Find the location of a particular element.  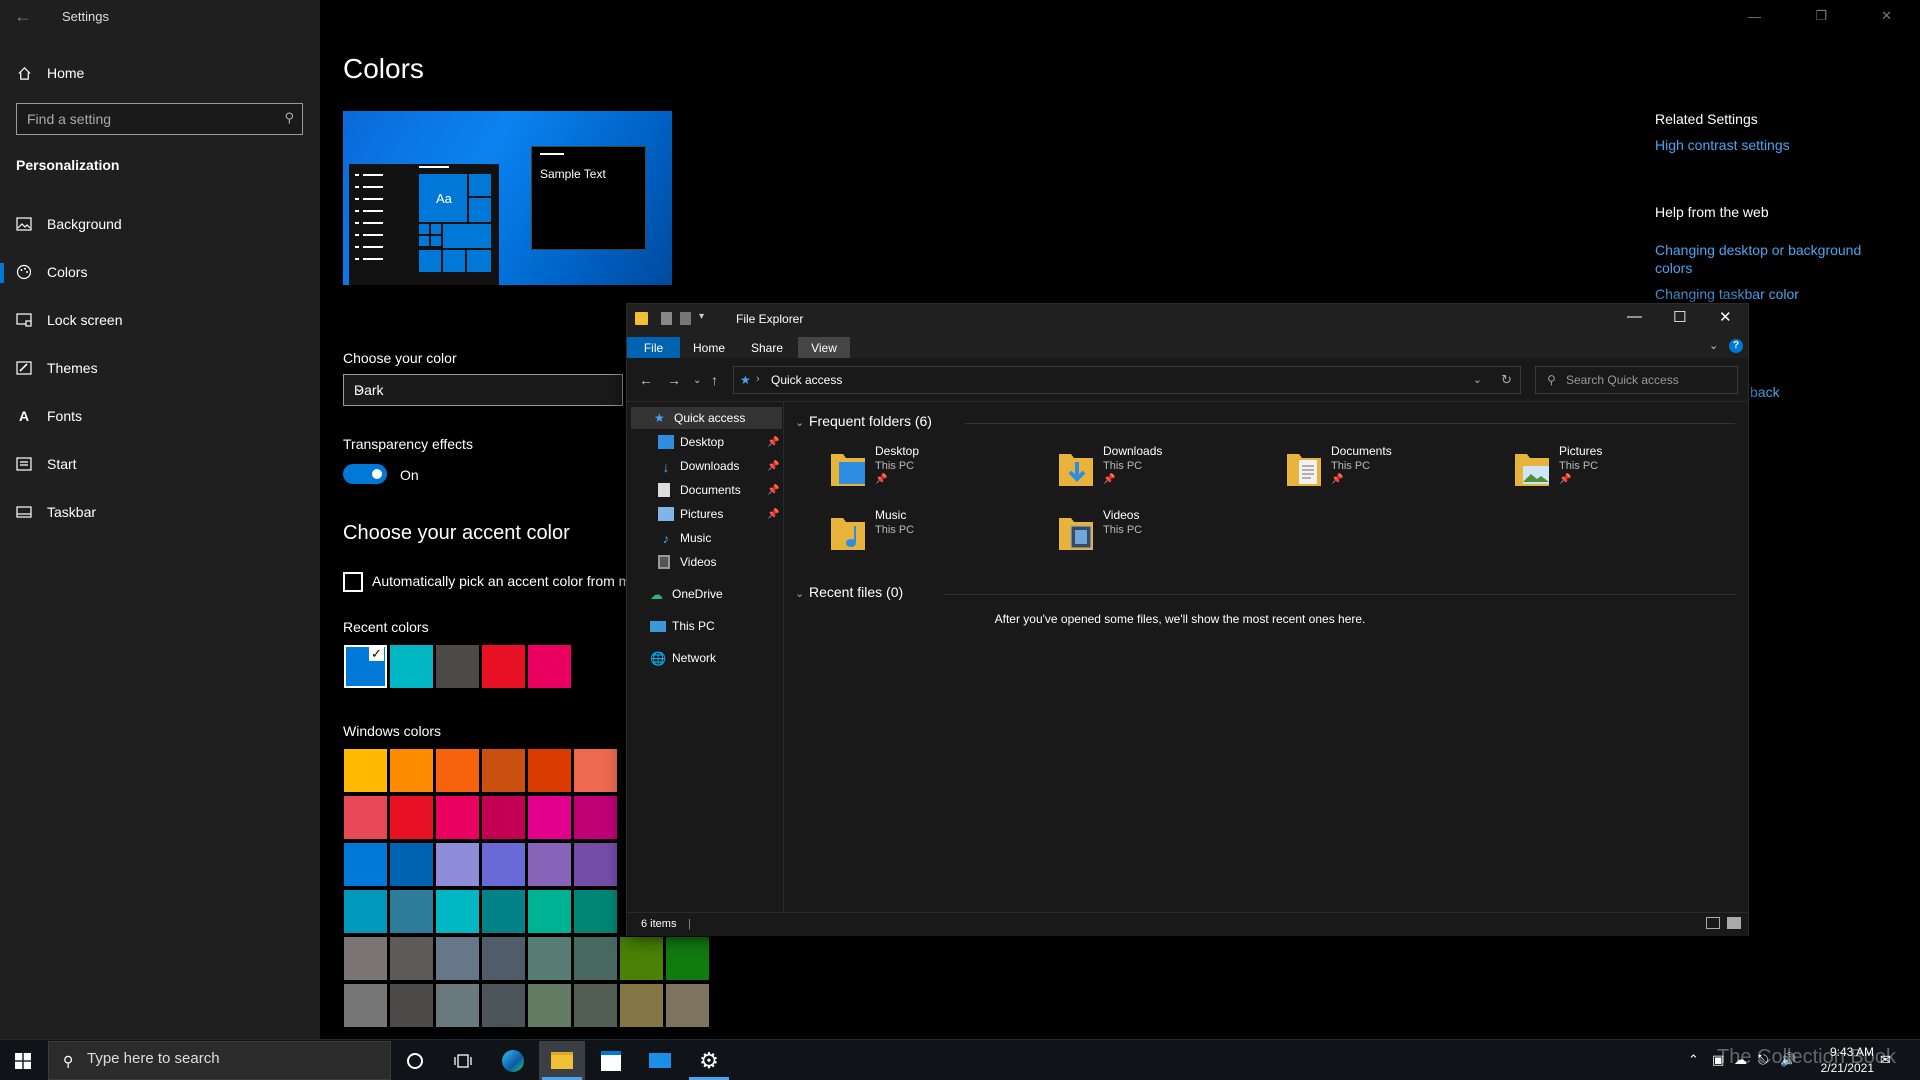

tree-documents: Documents 📌 is located at coordinates (720, 490).